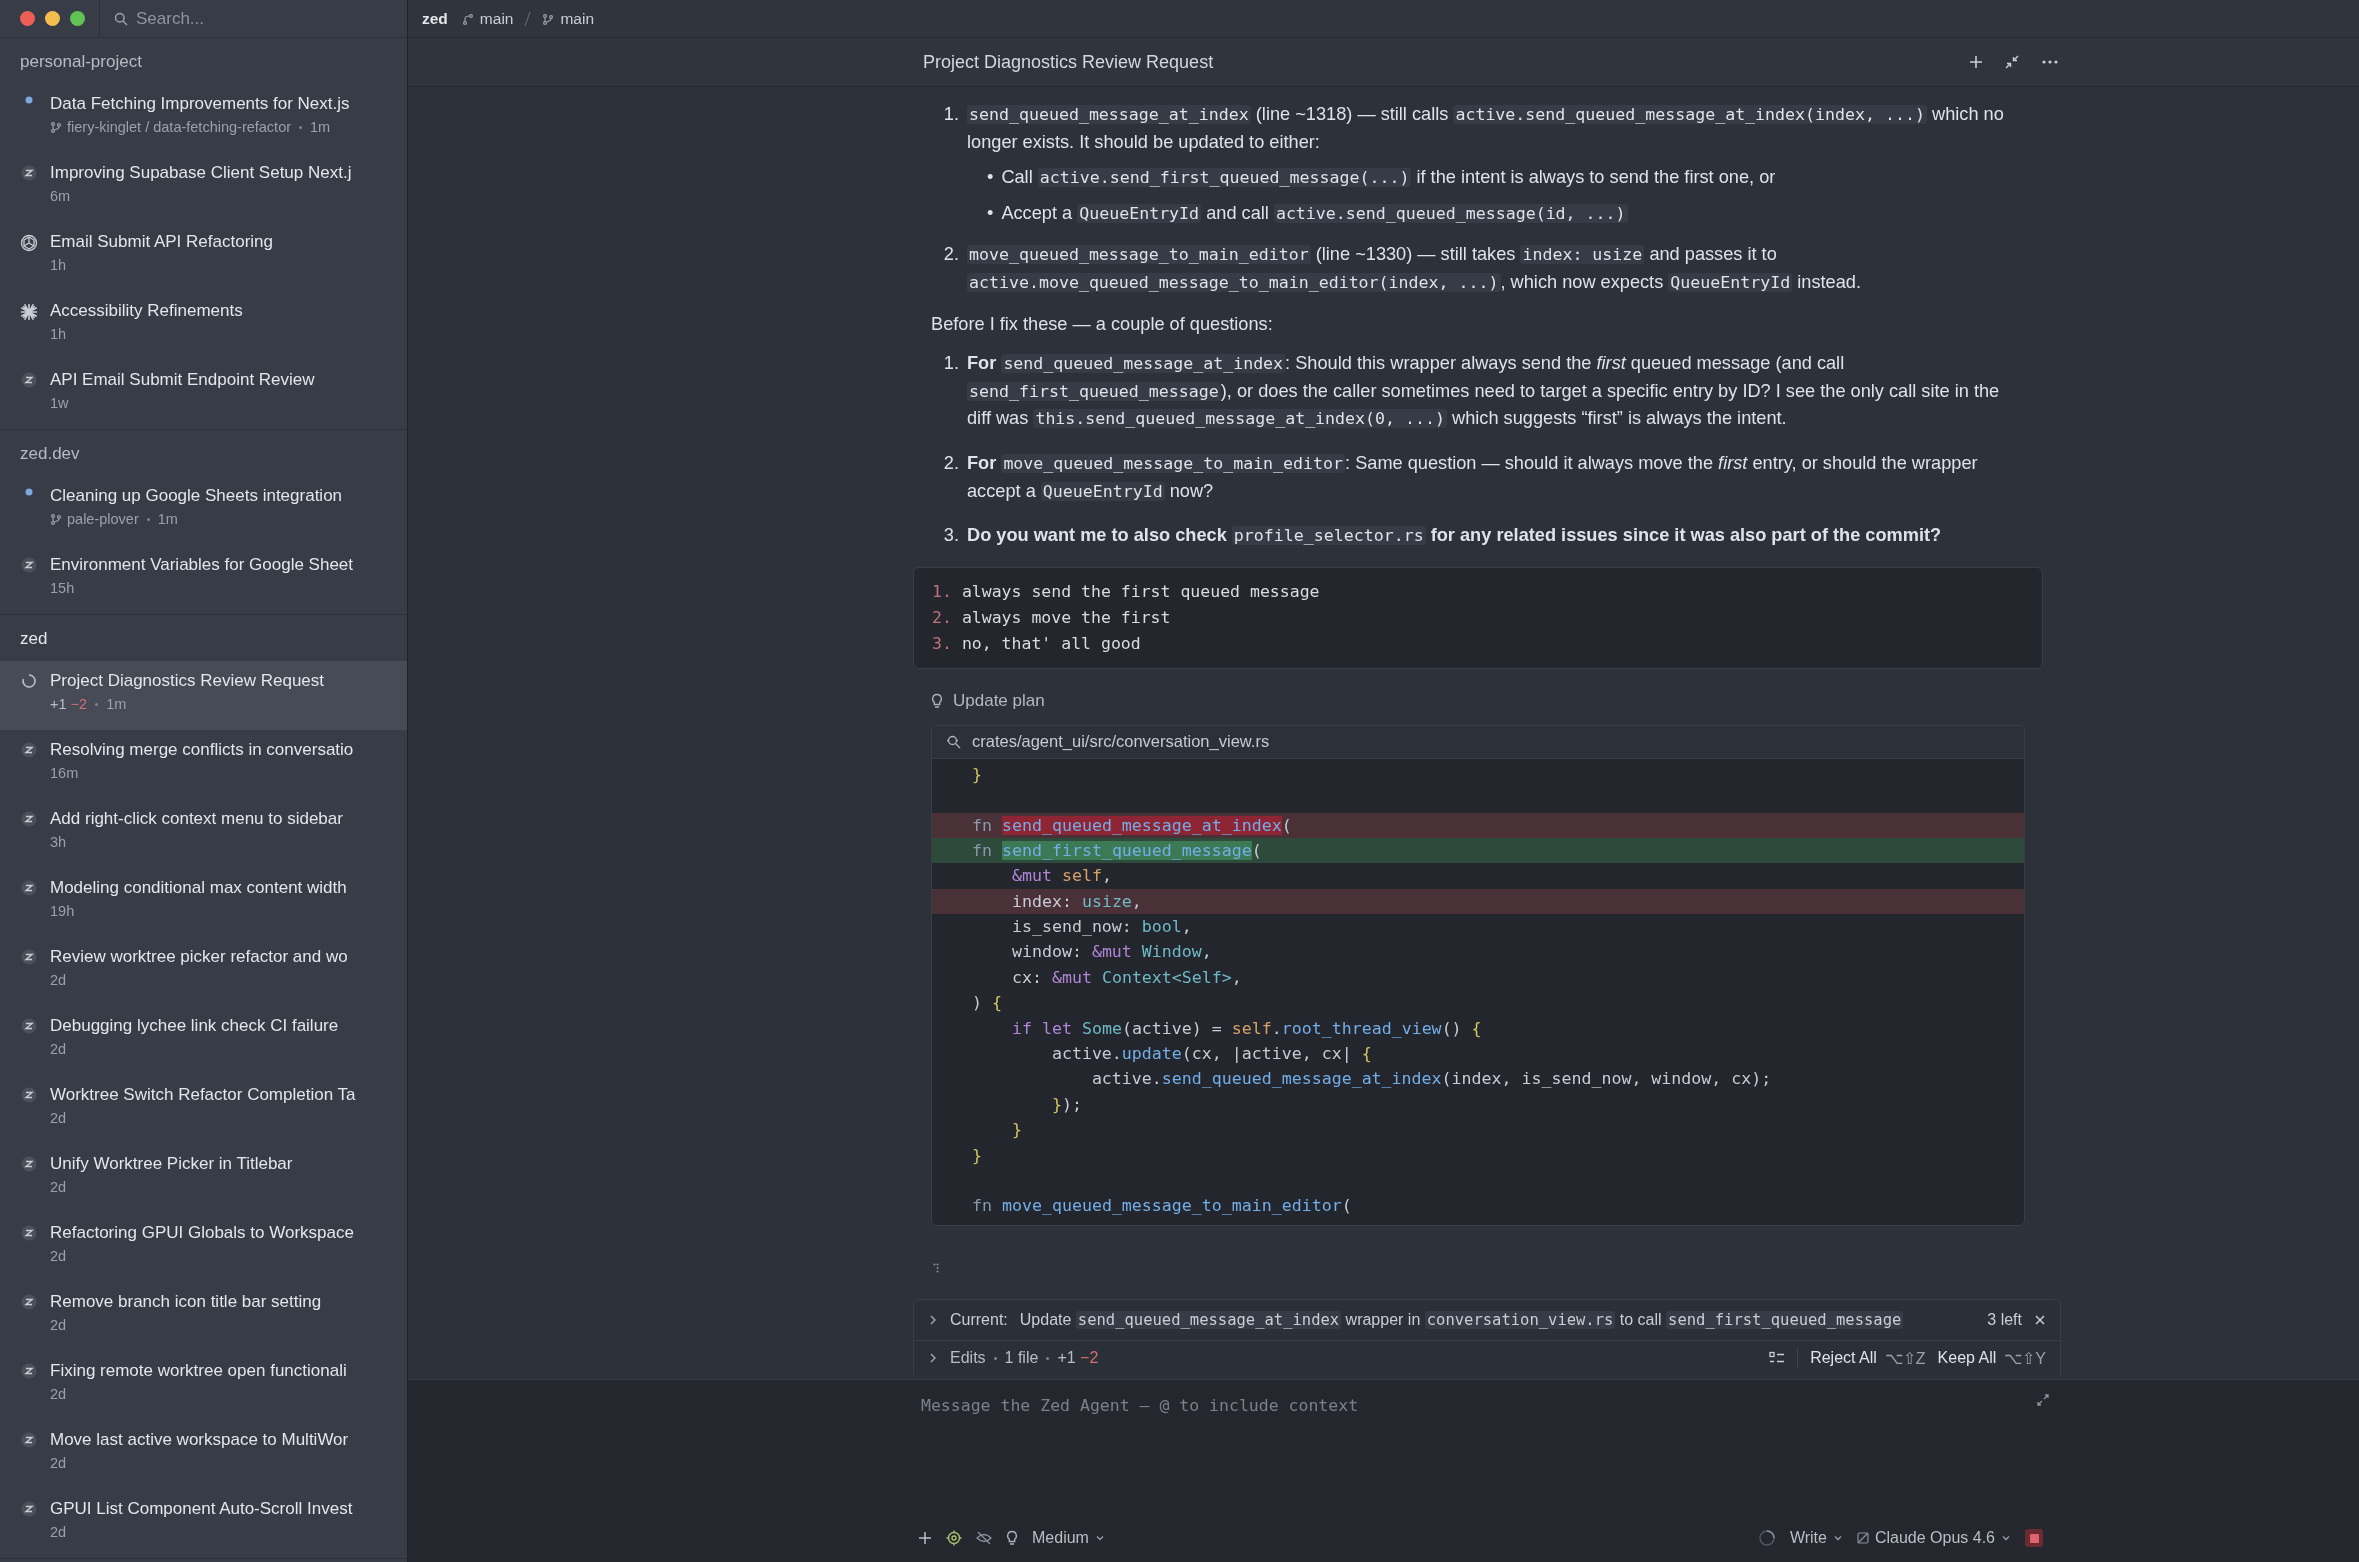 The height and width of the screenshot is (1562, 2359). Describe the element at coordinates (1431, 1079) in the screenshot. I see `code-line: active.send_queued_message_at_index(index, is_send_now, window, cx);` at that location.